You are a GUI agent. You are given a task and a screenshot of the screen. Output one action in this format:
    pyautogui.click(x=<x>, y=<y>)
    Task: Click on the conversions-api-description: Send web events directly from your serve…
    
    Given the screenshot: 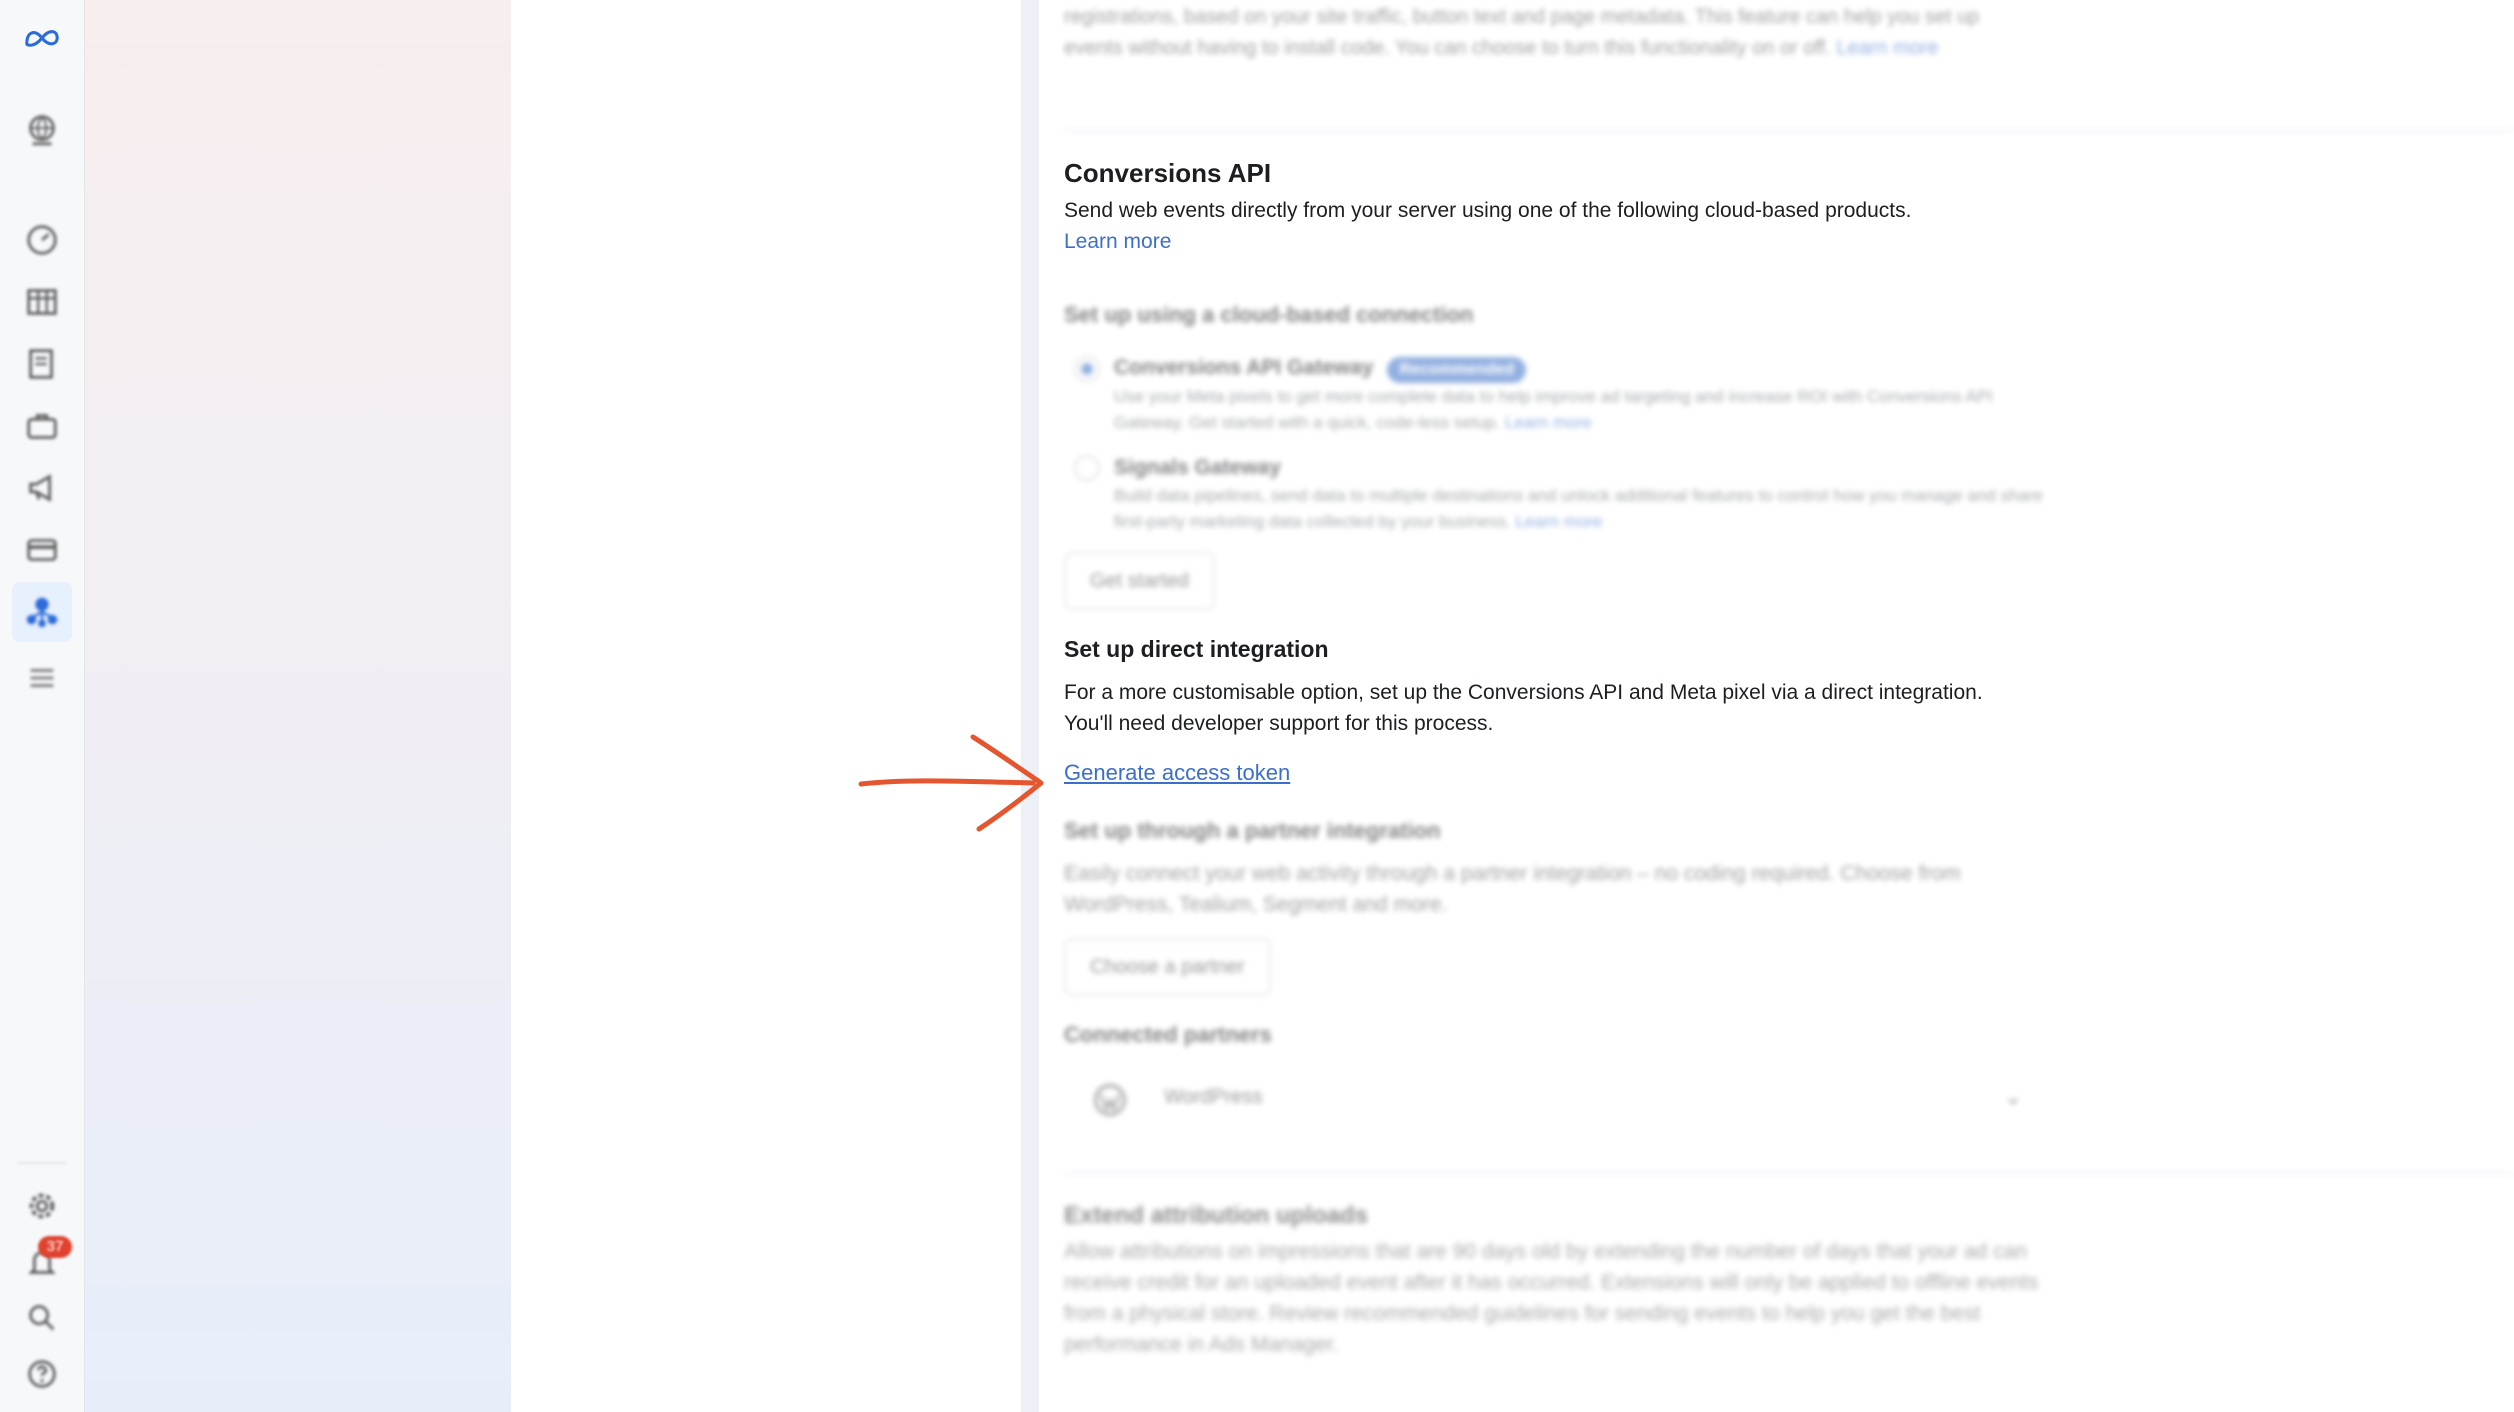 What is the action you would take?
    pyautogui.click(x=1488, y=210)
    